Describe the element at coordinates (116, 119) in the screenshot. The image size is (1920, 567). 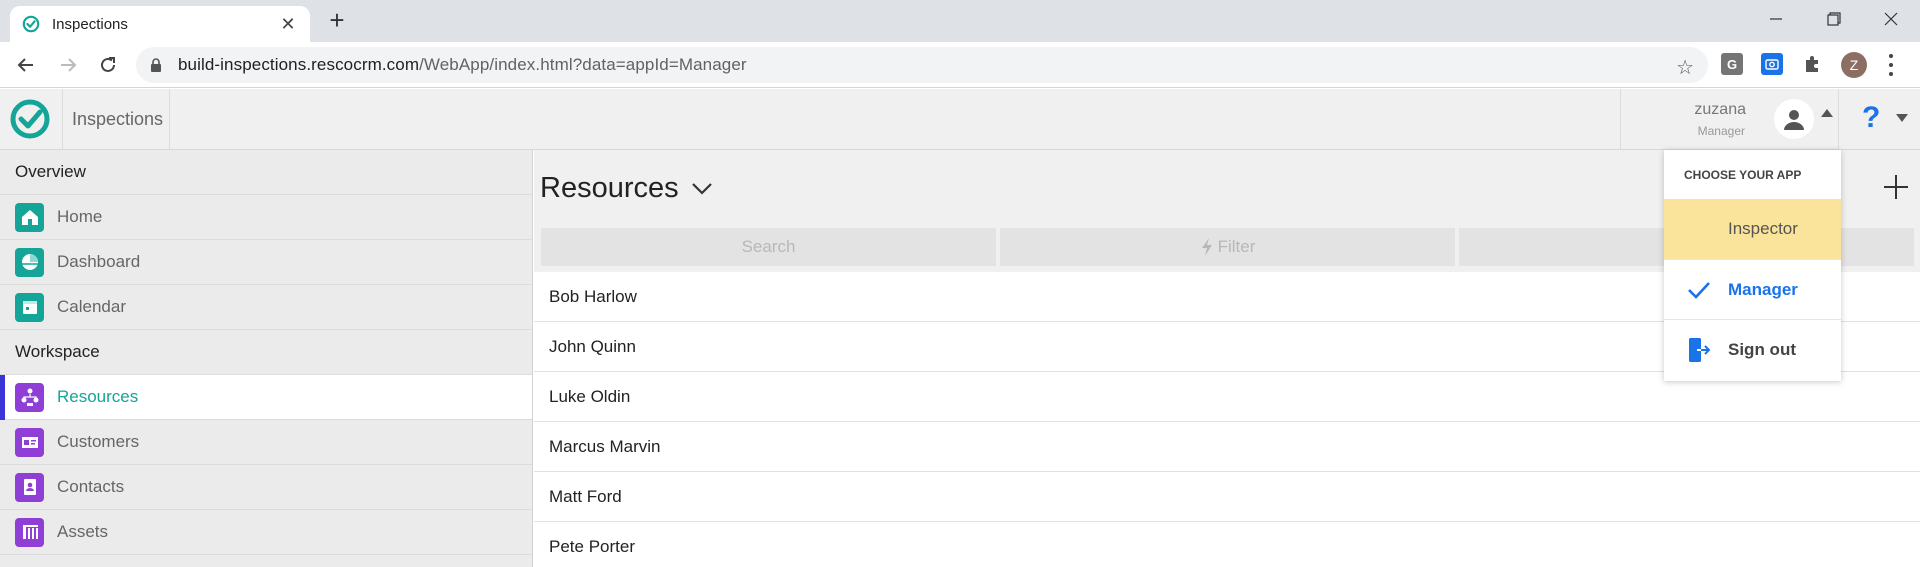
I see `app-name: Inspections` at that location.